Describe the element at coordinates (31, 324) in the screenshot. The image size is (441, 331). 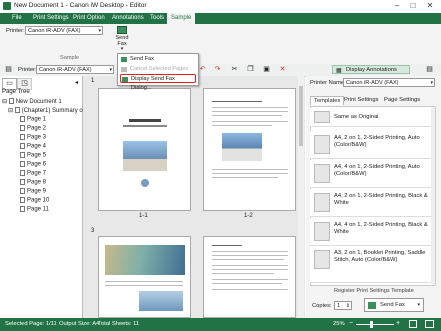
I see `status-selected-page: Selected Page: 1/11` at that location.